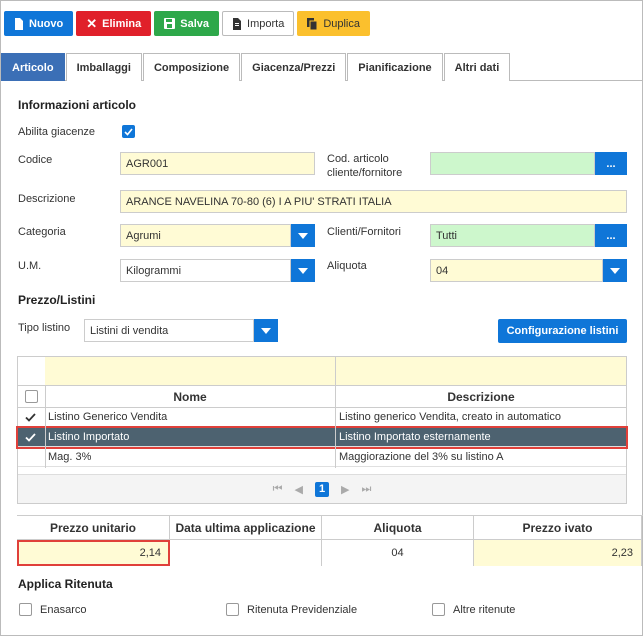  Describe the element at coordinates (366, 489) in the screenshot. I see `last-page-icon: ⏭` at that location.